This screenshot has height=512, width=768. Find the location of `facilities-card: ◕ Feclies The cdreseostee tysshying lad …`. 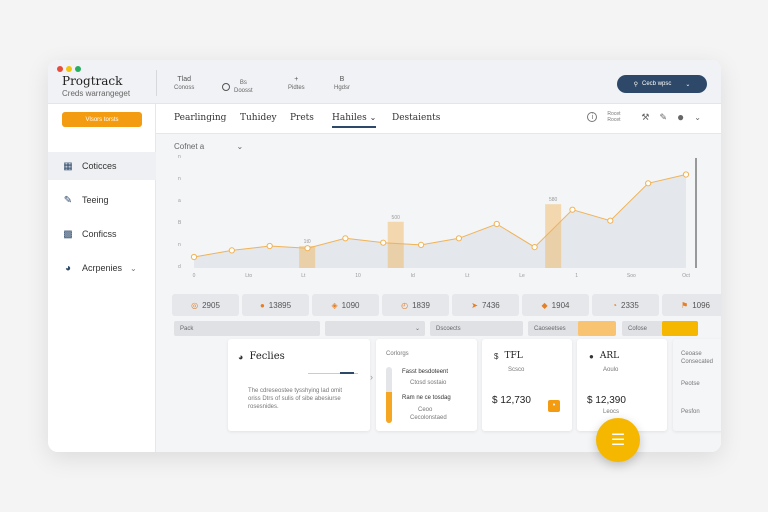

facilities-card: ◕ Feclies The cdreseostee tysshying lad … is located at coordinates (299, 385).